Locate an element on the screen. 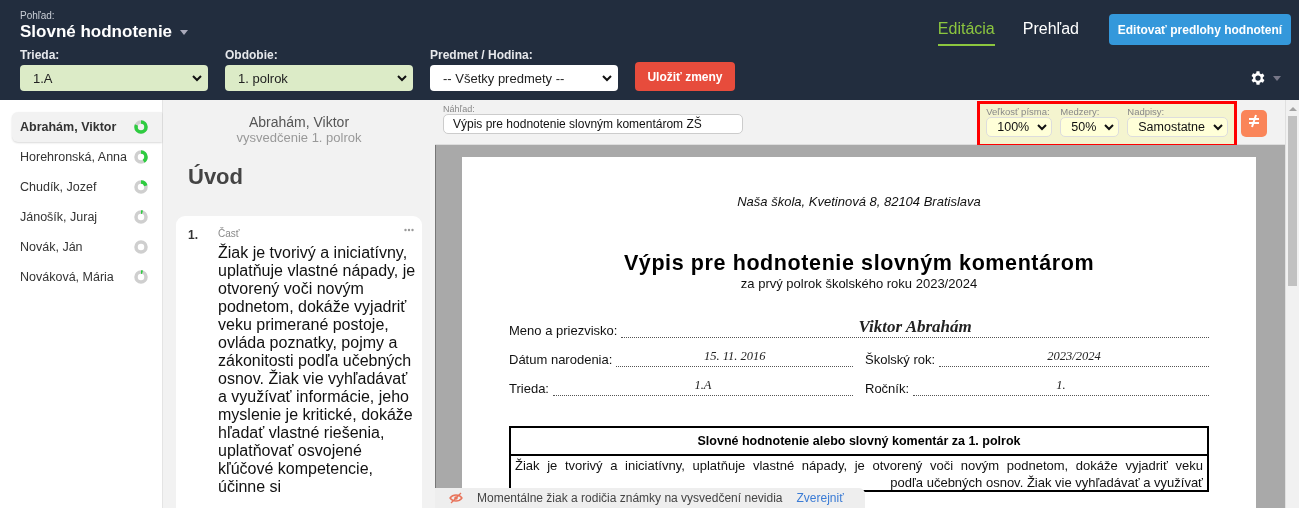 The image size is (1299, 508). notice-text: Momentálne žiak a rodičia známky na vysvedčení nevidia is located at coordinates (630, 498).